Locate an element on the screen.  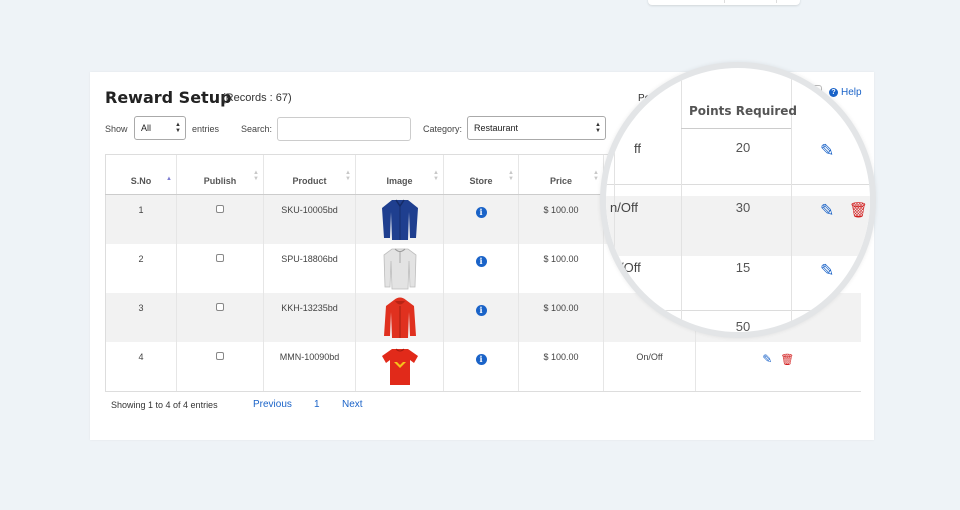
entries-label: entries is located at coordinates (206, 129).